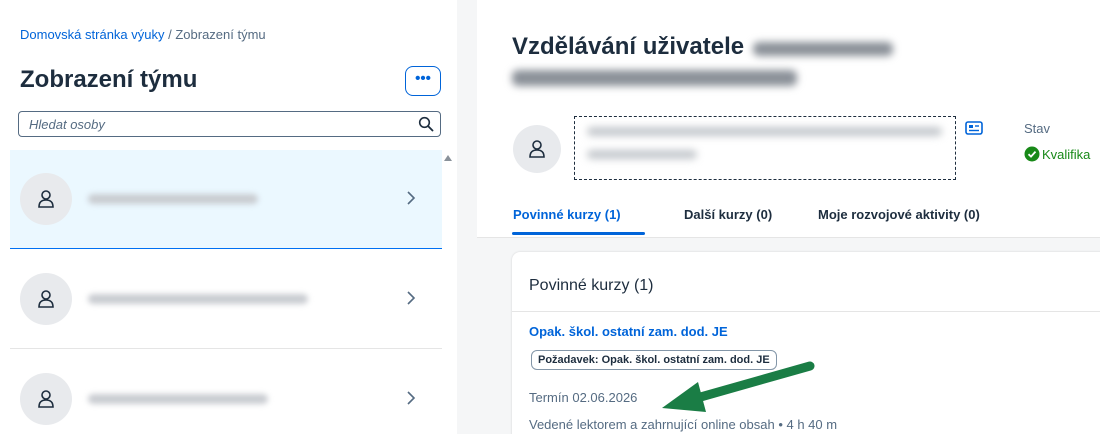 This screenshot has width=1100, height=434. I want to click on tab-development-activities: Moje rozvojové aktivity (0), so click(899, 214).